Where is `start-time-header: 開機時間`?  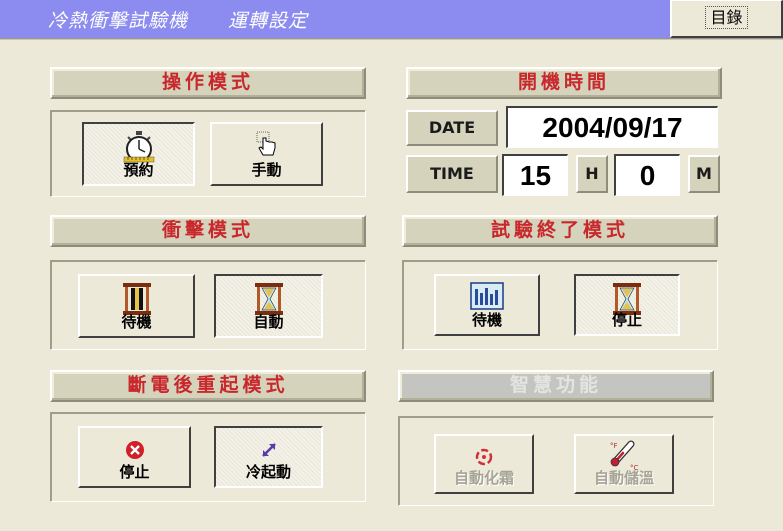 start-time-header: 開機時間 is located at coordinates (564, 83).